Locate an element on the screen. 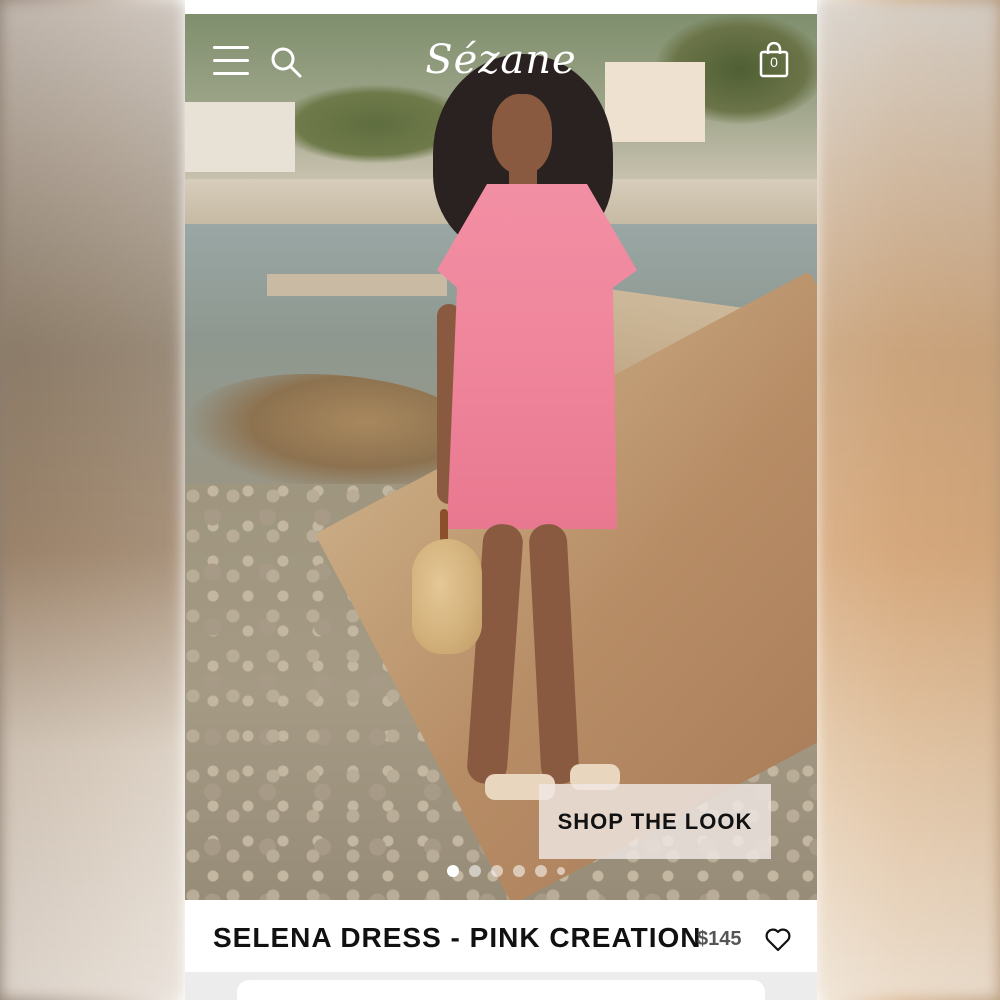 The image size is (1000, 1000). pier is located at coordinates (357, 285).